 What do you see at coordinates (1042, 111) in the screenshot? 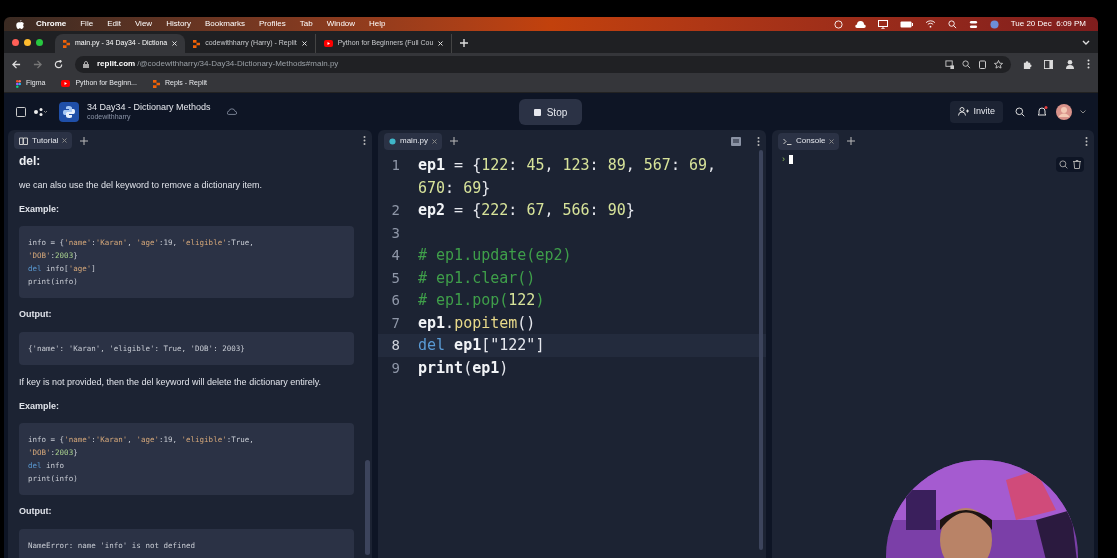
I see `bell-icon` at bounding box center [1042, 111].